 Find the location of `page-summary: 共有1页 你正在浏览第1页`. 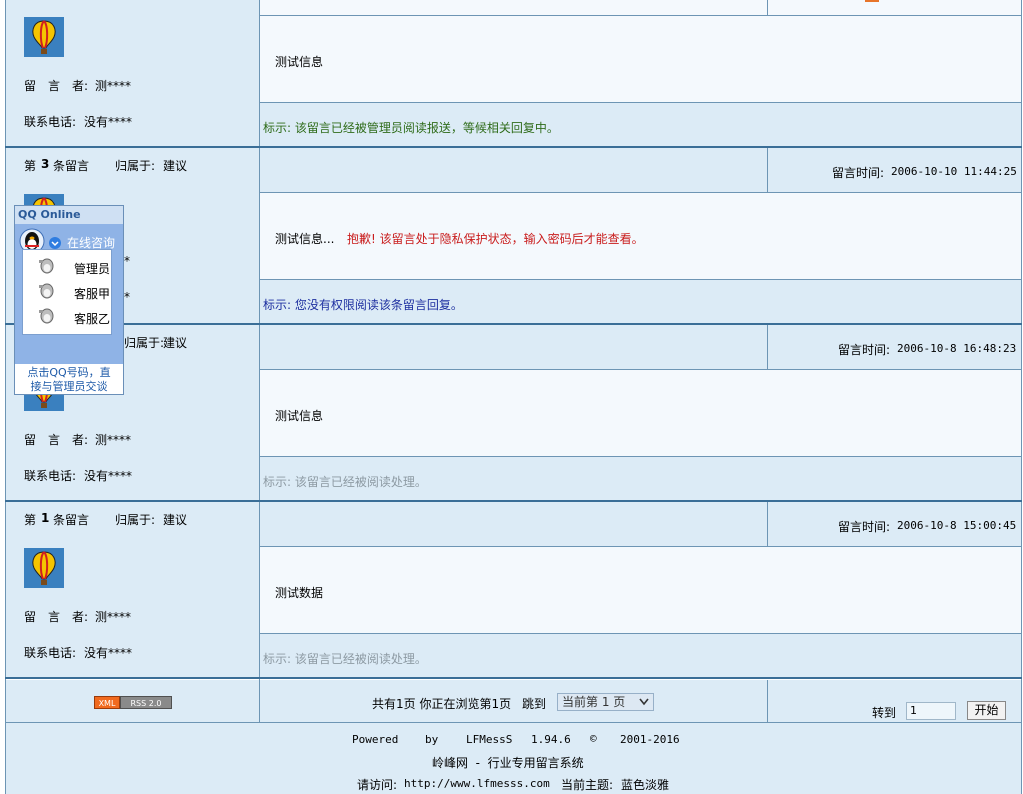

page-summary: 共有1页 你正在浏览第1页 is located at coordinates (442, 704).